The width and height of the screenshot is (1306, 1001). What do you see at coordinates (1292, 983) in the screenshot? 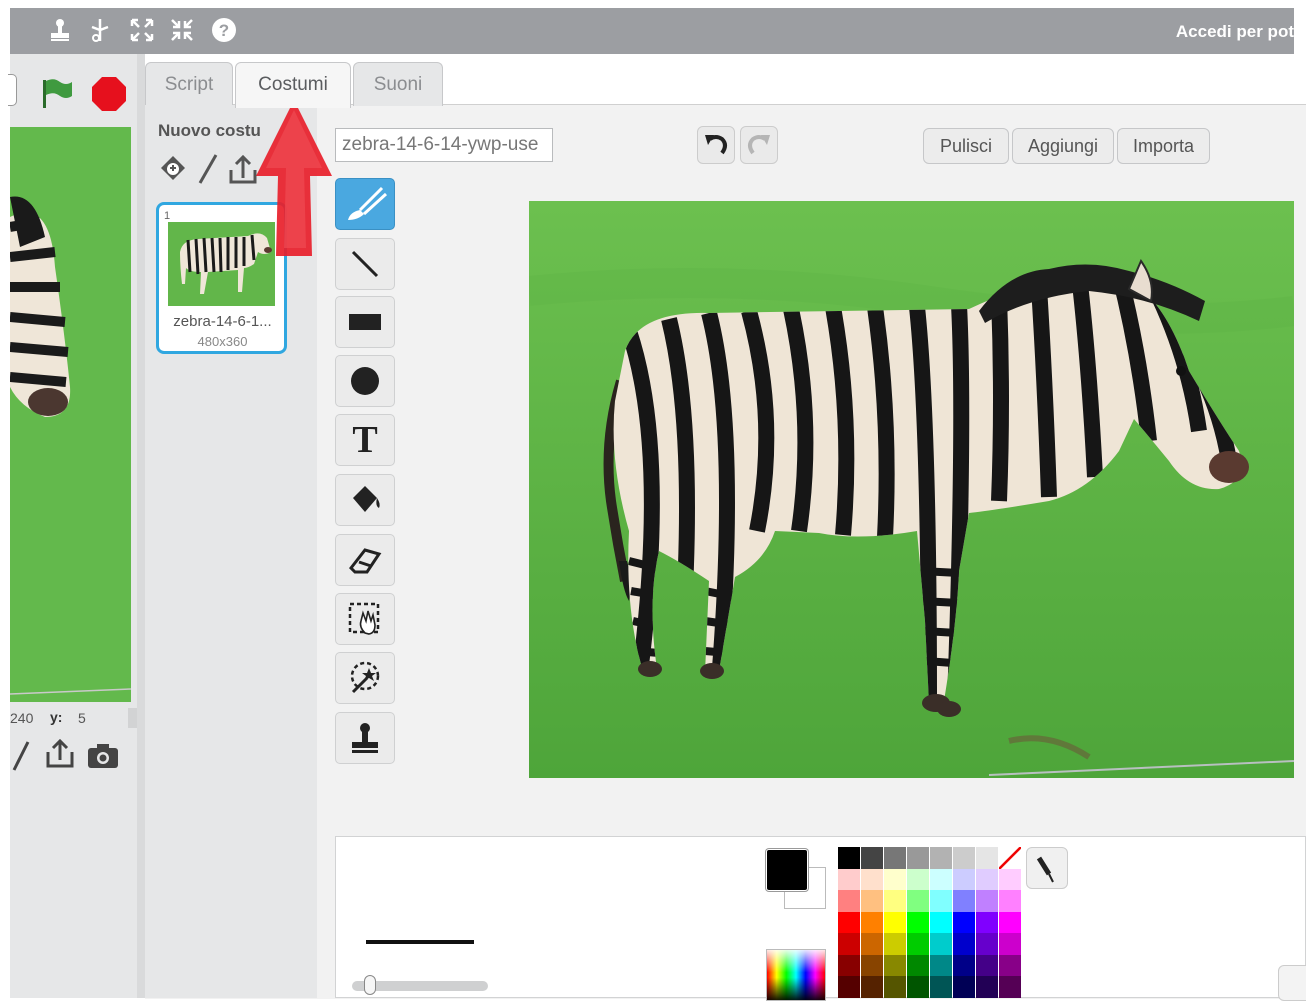
I see `zoom-button` at bounding box center [1292, 983].